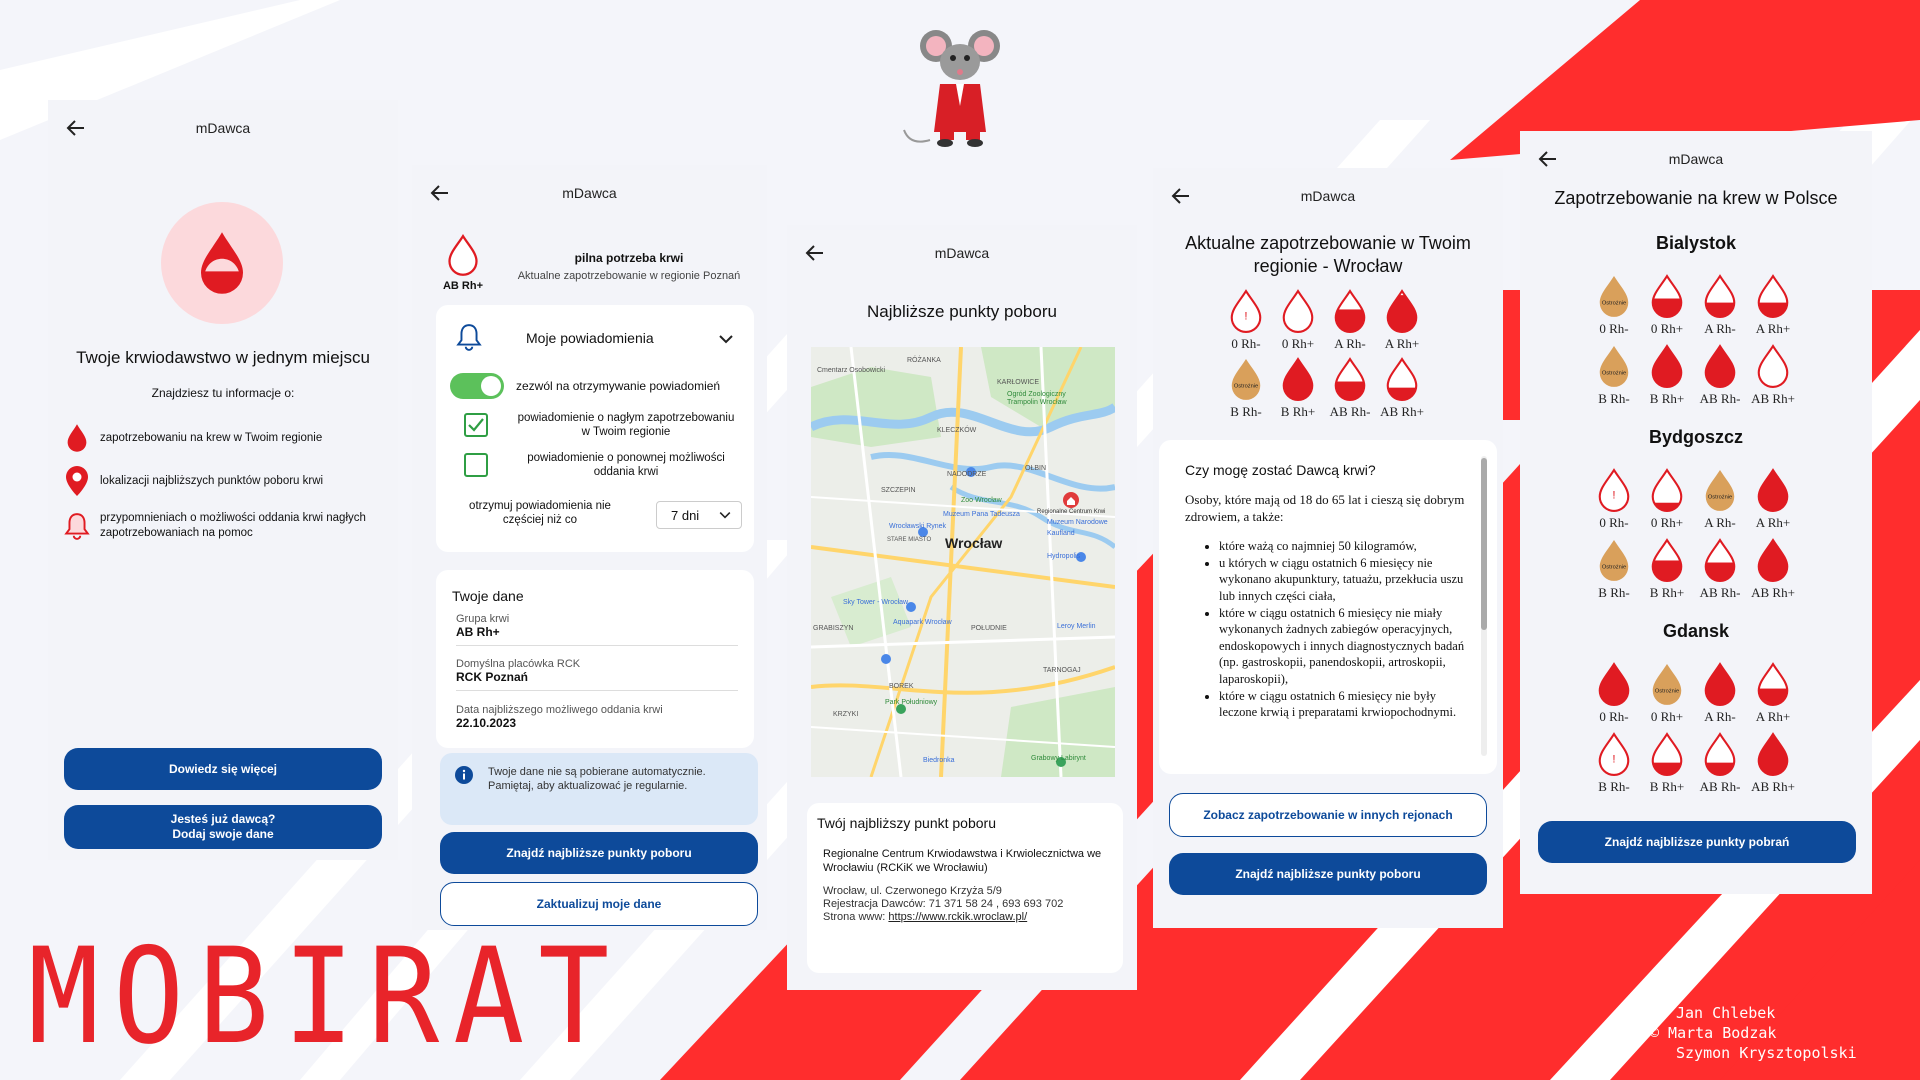 This screenshot has width=1920, height=1080. I want to click on map-label: KARŁOWICE, so click(1018, 382).